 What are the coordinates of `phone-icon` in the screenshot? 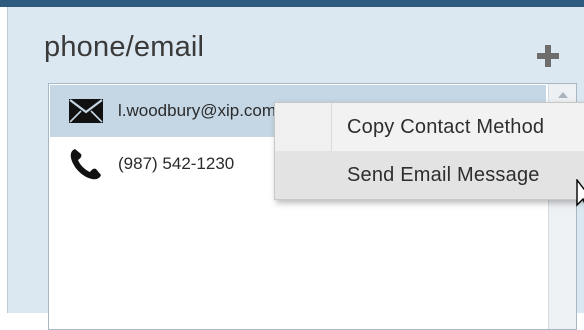 It's located at (86, 164).